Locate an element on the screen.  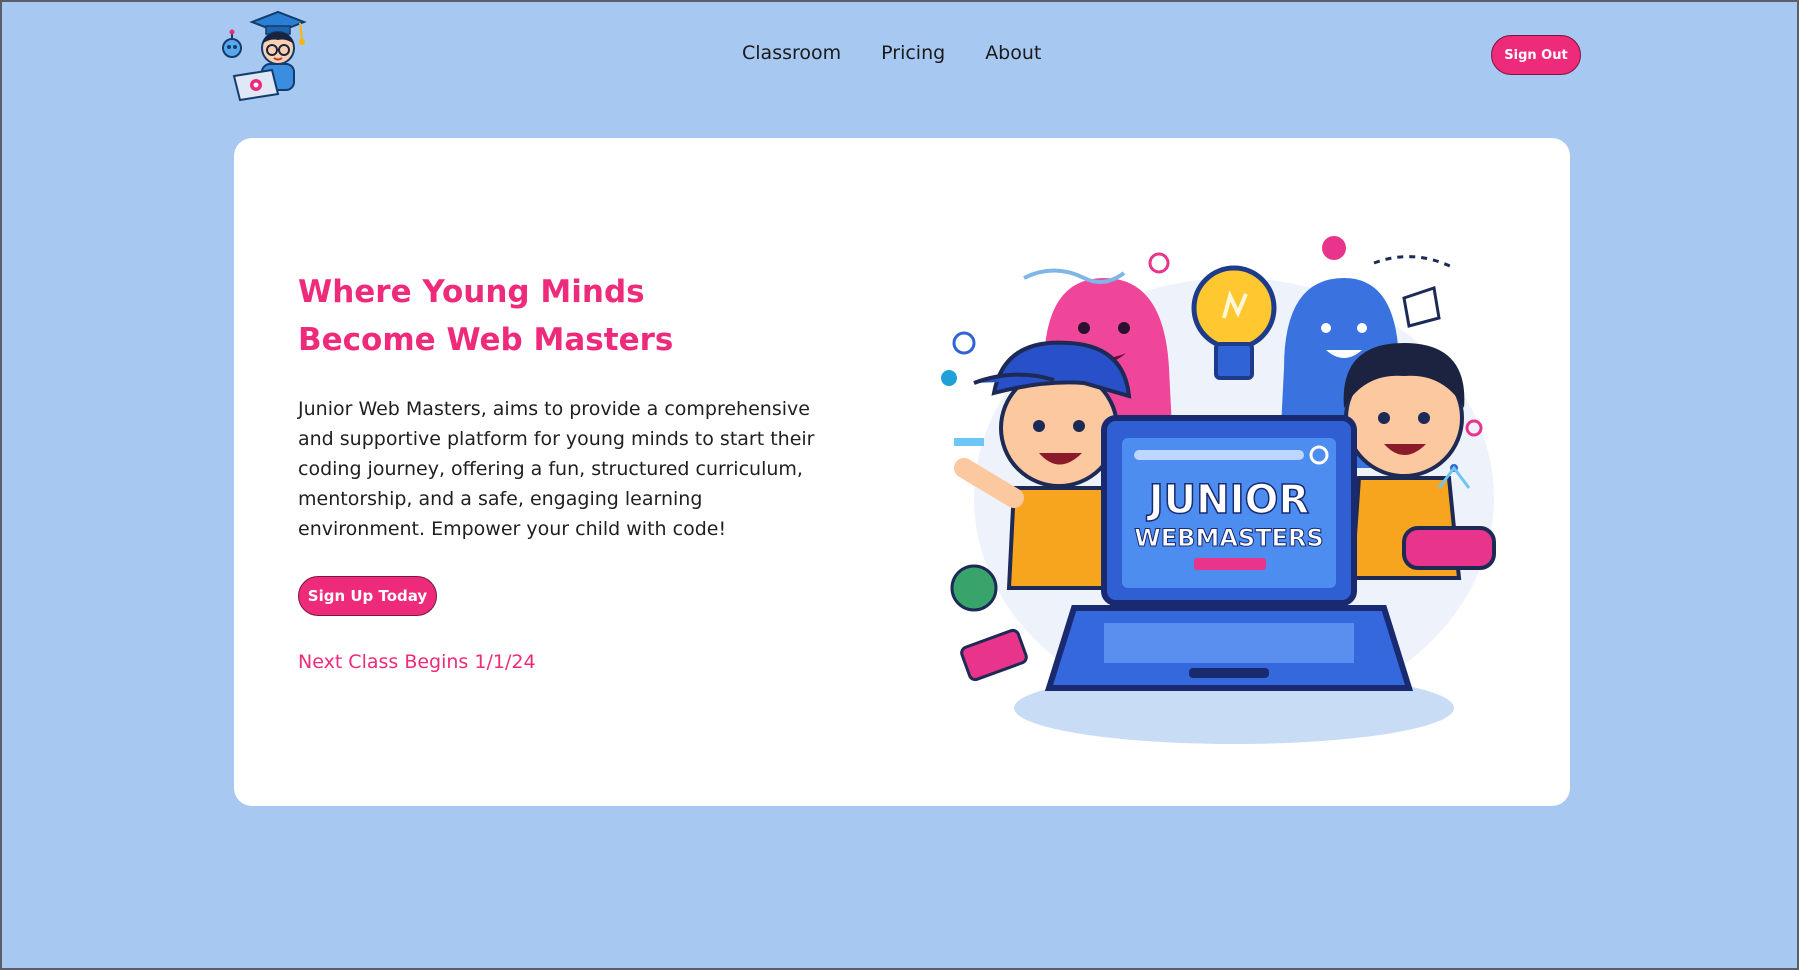
main-nav: Classroom Pricing About is located at coordinates (891, 53).